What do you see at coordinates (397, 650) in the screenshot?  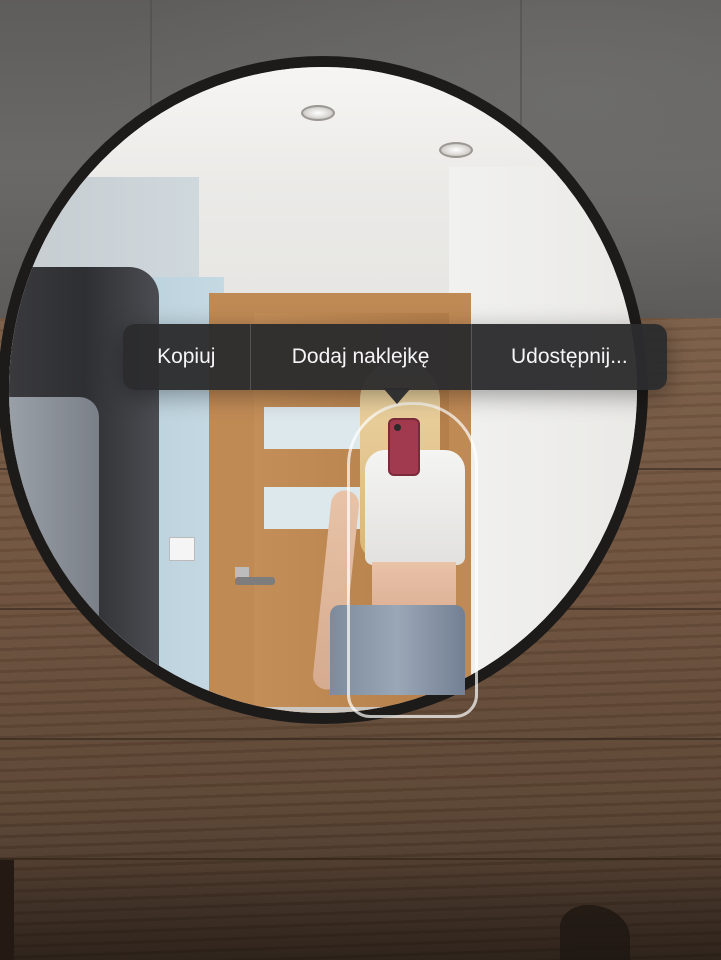 I see `subject-jeans` at bounding box center [397, 650].